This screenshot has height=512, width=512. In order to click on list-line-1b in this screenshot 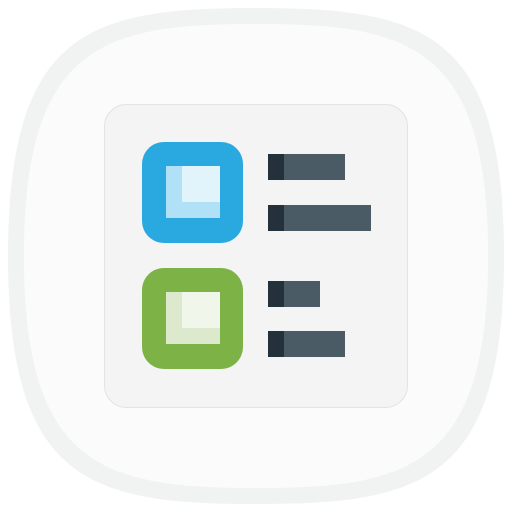, I will do `click(319, 218)`.